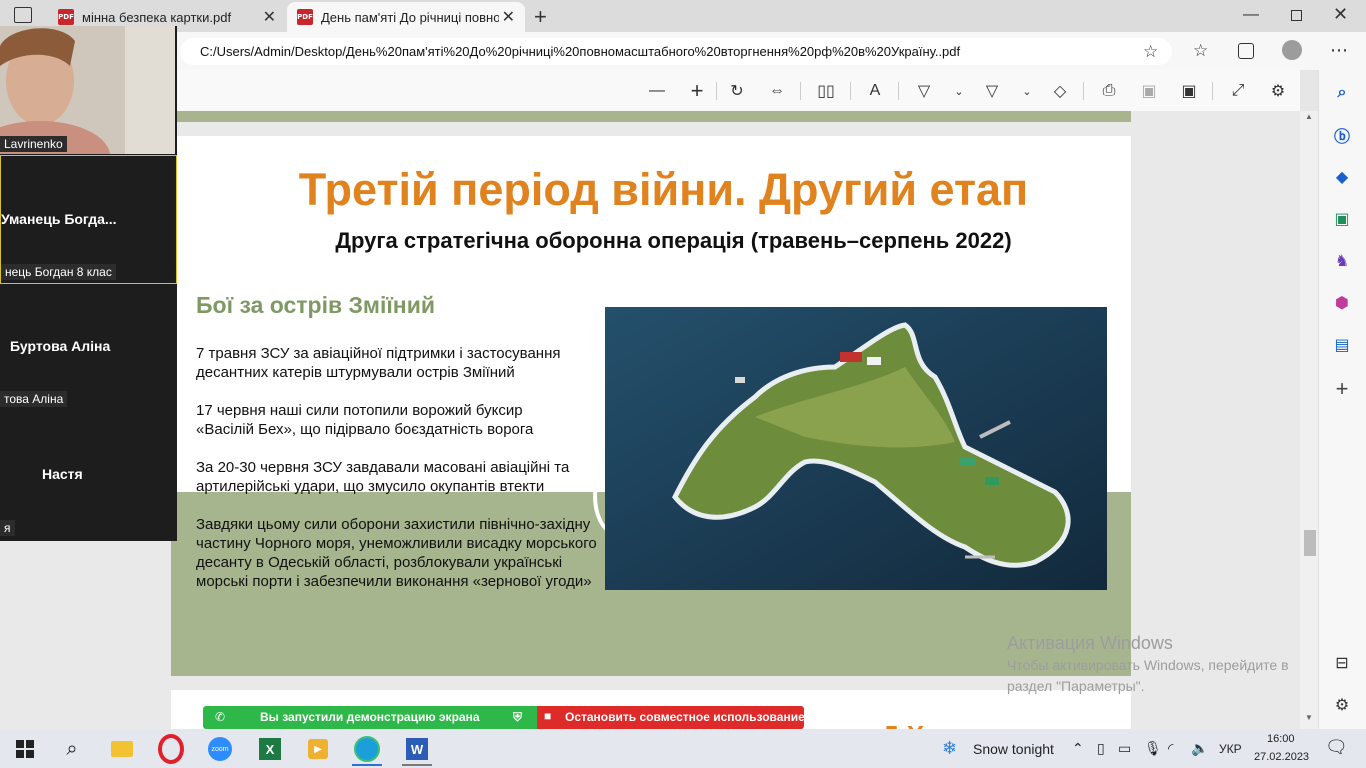 This screenshot has width=1366, height=768. What do you see at coordinates (62, 474) in the screenshot?
I see `participant-name: Настя` at bounding box center [62, 474].